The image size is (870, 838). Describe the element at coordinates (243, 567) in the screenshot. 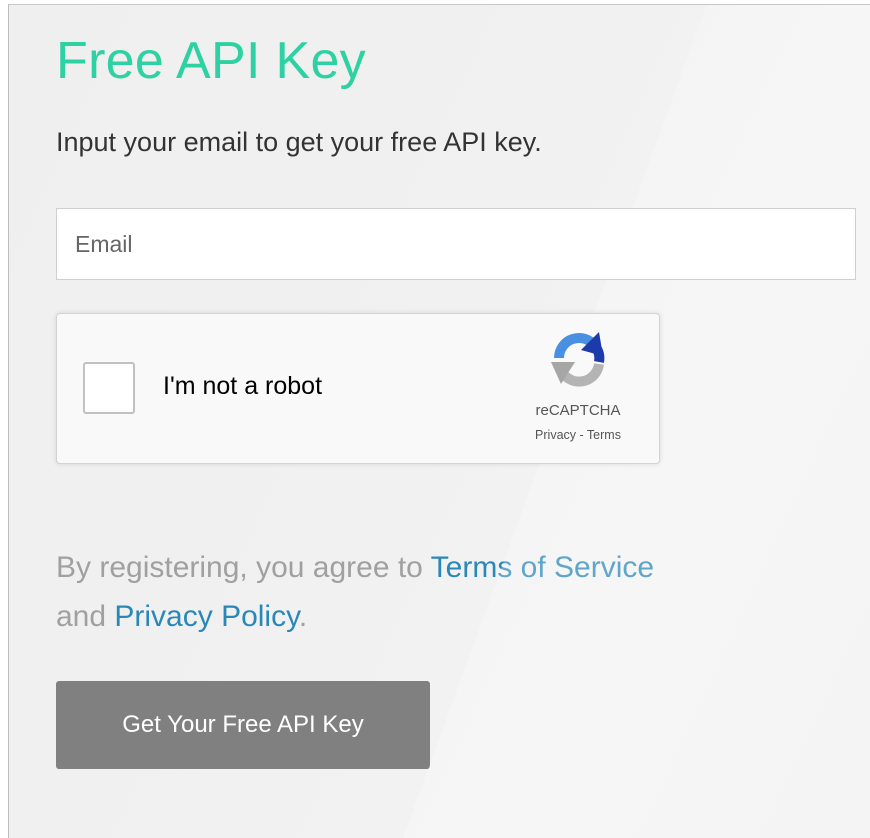

I see `agreement-prefix: By registering, you agree to` at that location.